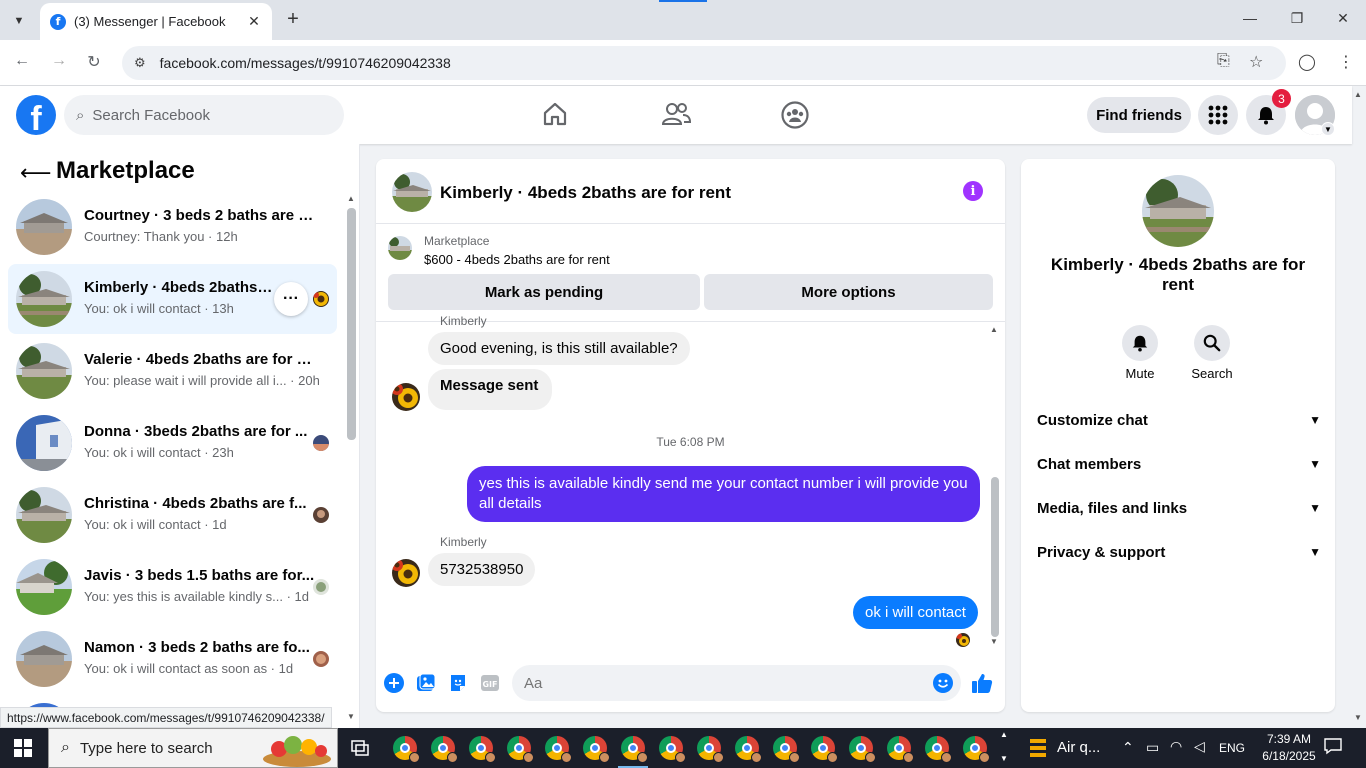 The width and height of the screenshot is (1366, 768). What do you see at coordinates (1289, 756) in the screenshot?
I see `clock-date: 6/18/2025` at bounding box center [1289, 756].